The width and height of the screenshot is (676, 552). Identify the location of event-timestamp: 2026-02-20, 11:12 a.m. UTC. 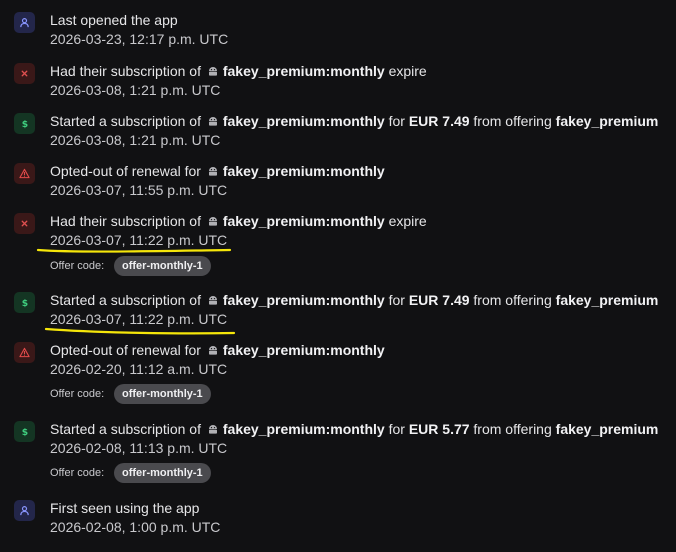
(139, 369).